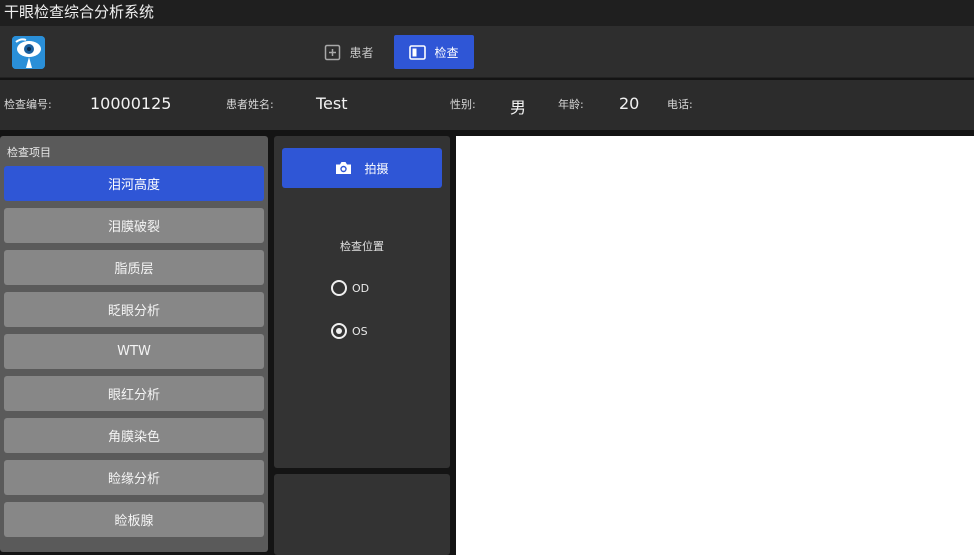  Describe the element at coordinates (518, 107) in the screenshot. I see `gender-value: 男` at that location.